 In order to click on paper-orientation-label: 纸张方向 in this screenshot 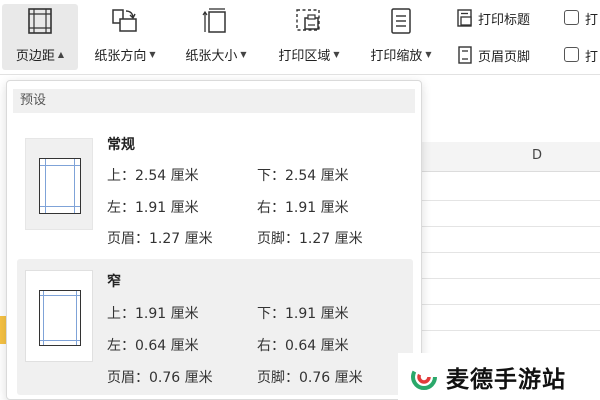, I will do `click(120, 56)`.